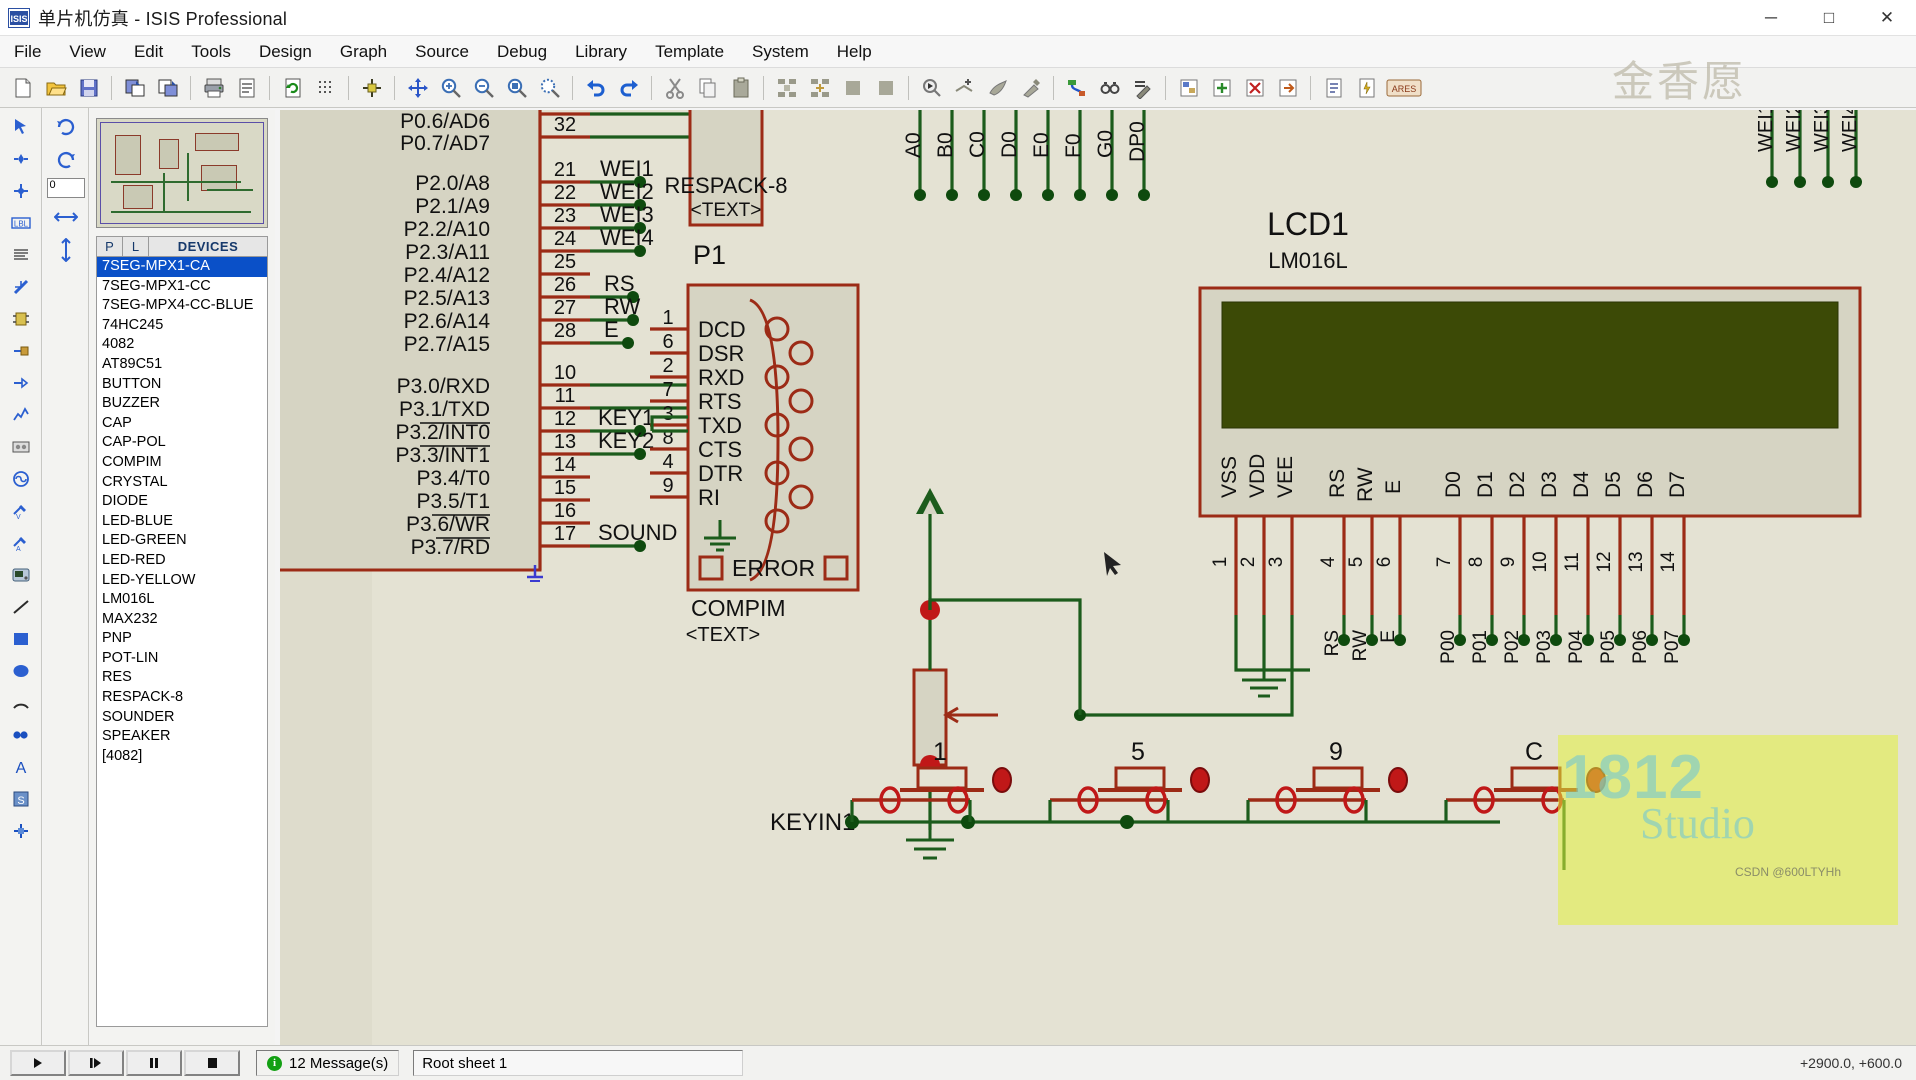  What do you see at coordinates (182, 620) in the screenshot?
I see `device-list-item: MAX232` at bounding box center [182, 620].